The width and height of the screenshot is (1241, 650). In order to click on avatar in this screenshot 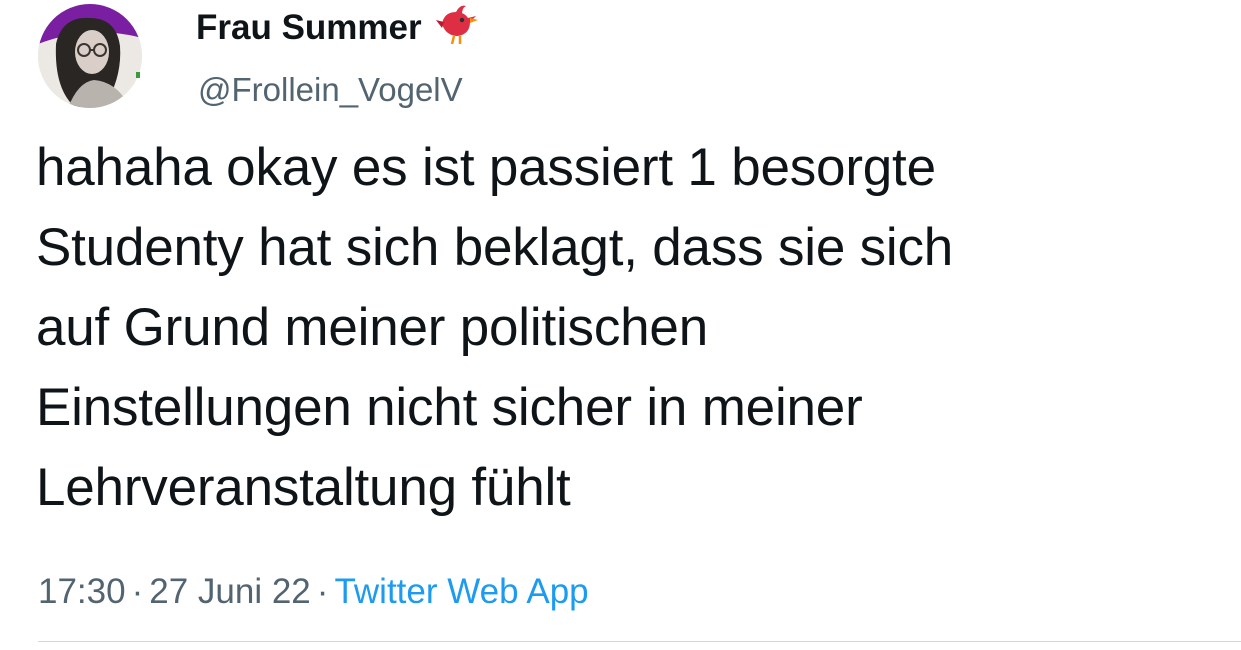, I will do `click(90, 56)`.